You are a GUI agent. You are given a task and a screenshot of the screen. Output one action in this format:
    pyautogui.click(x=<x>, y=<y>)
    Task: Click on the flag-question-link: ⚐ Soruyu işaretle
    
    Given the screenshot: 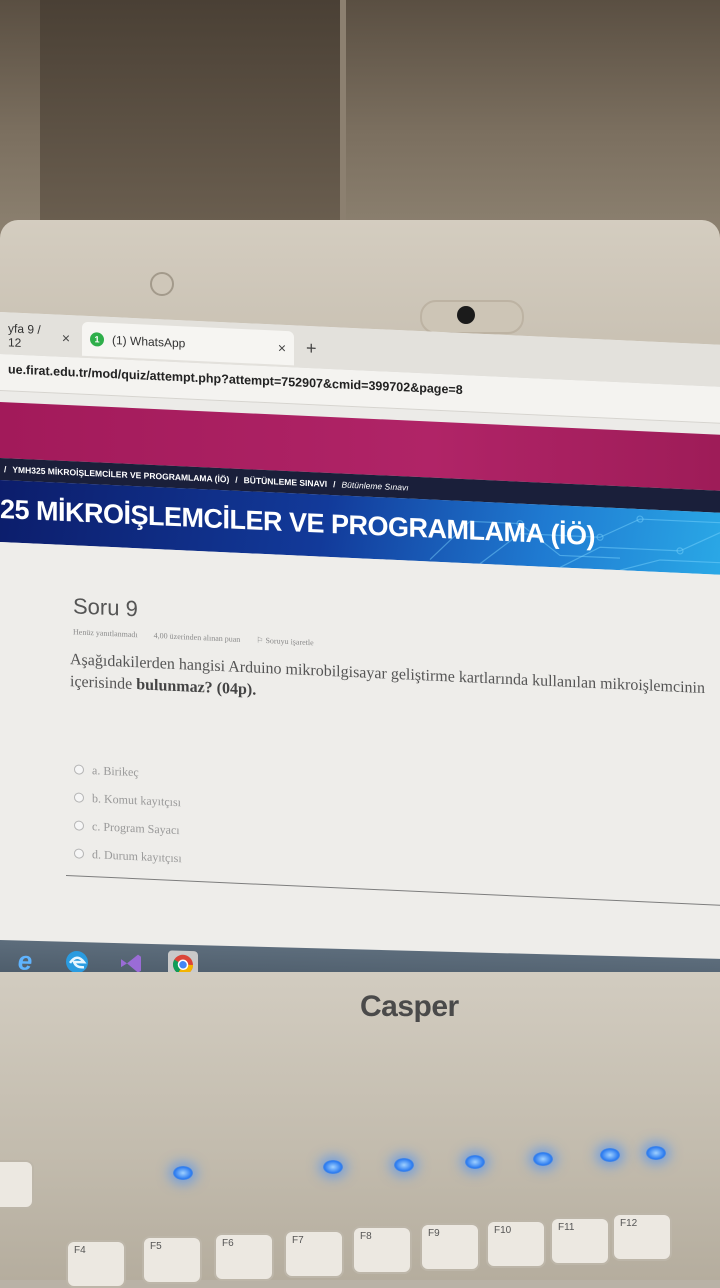 What is the action you would take?
    pyautogui.click(x=284, y=642)
    